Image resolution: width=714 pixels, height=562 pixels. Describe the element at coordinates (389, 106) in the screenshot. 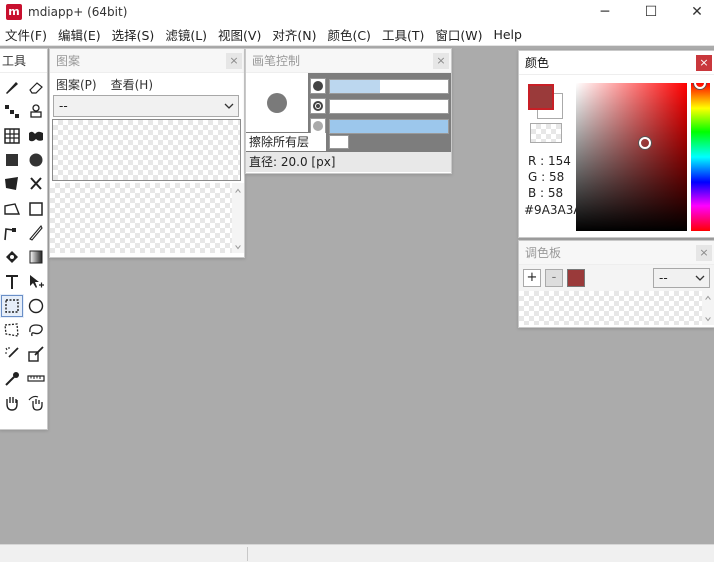

I see `brush-hardness-slider` at that location.